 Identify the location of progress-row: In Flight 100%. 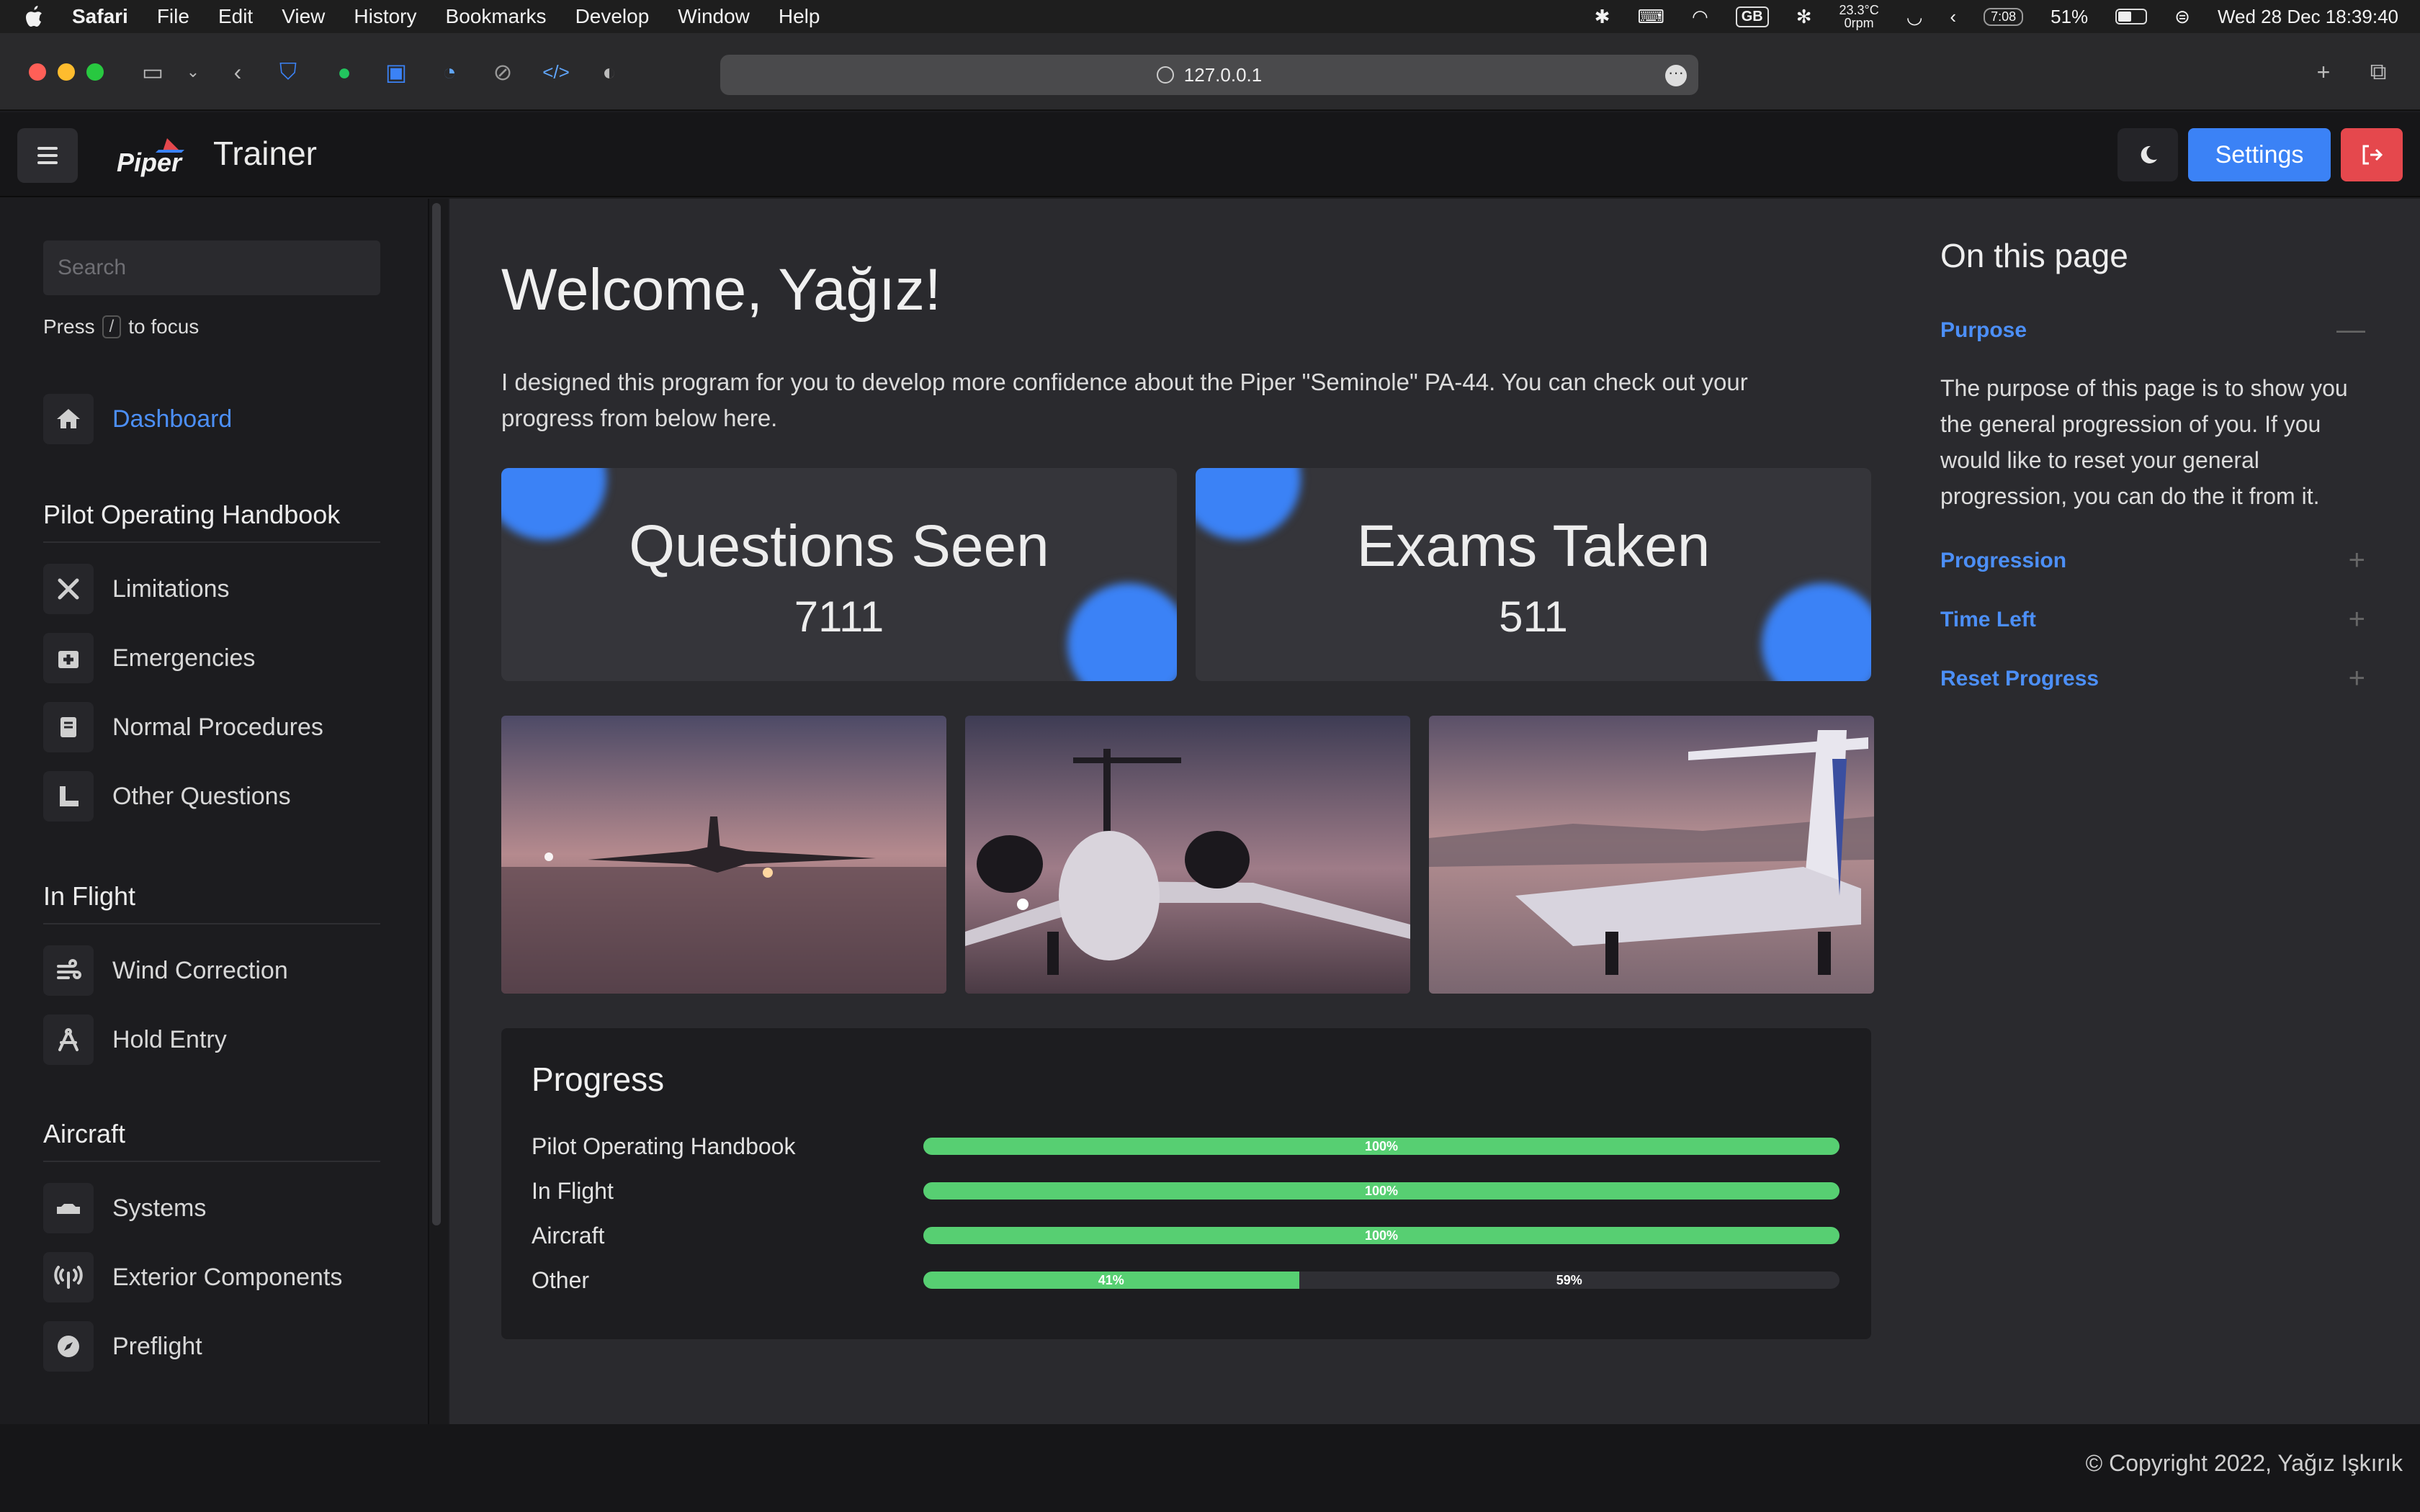
(1187, 1191).